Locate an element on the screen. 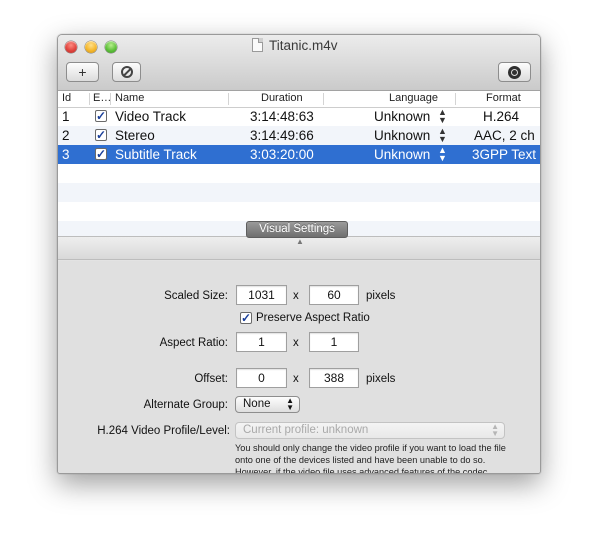  visual-settings-button: Visual Settings is located at coordinates (297, 229).